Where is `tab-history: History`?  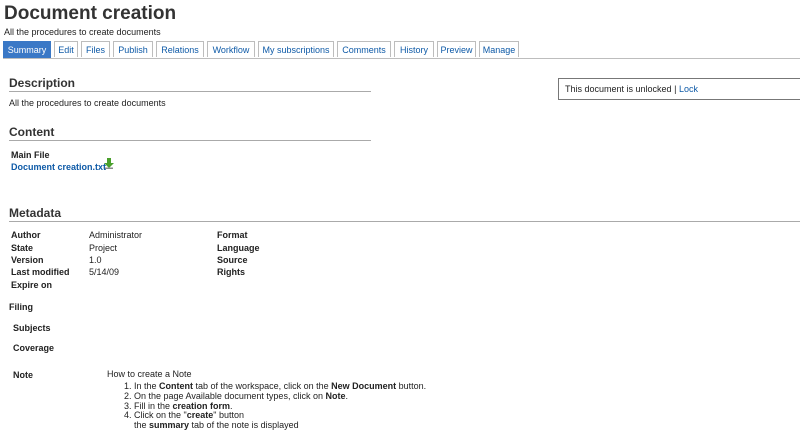
tab-history: History is located at coordinates (414, 49).